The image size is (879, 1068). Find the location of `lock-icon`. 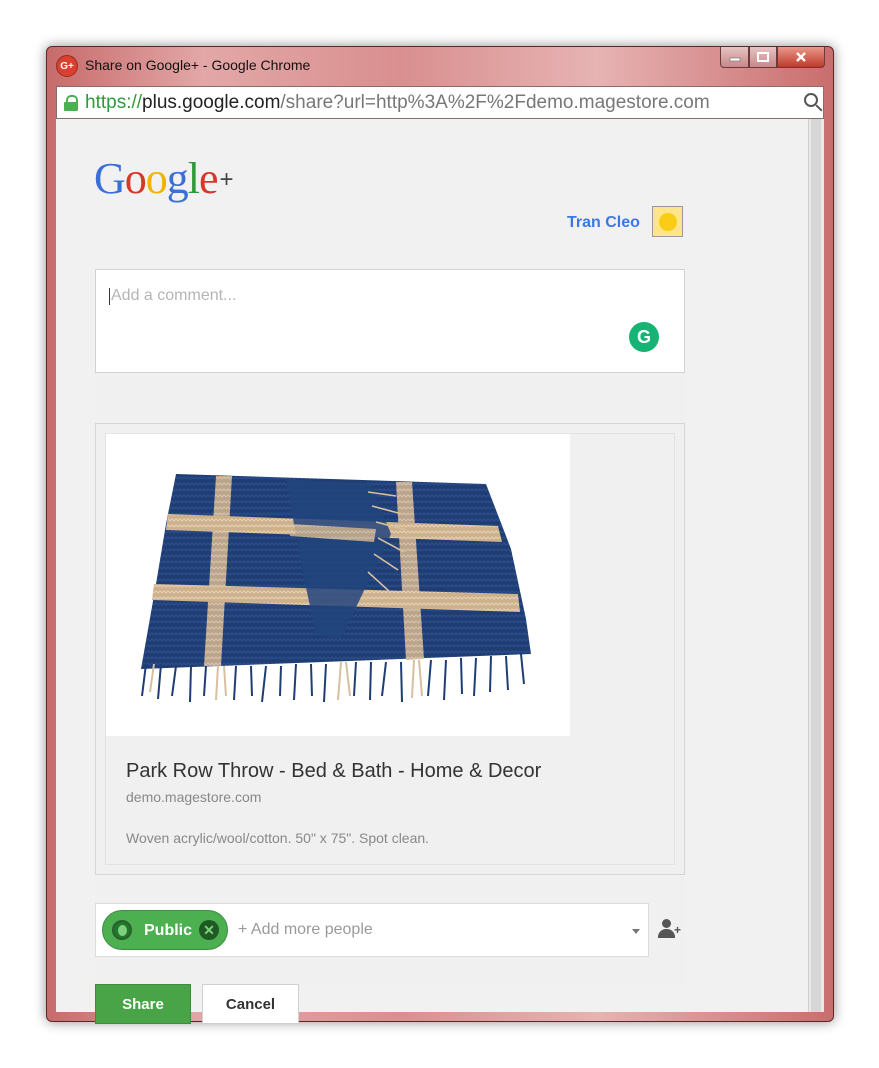

lock-icon is located at coordinates (71, 103).